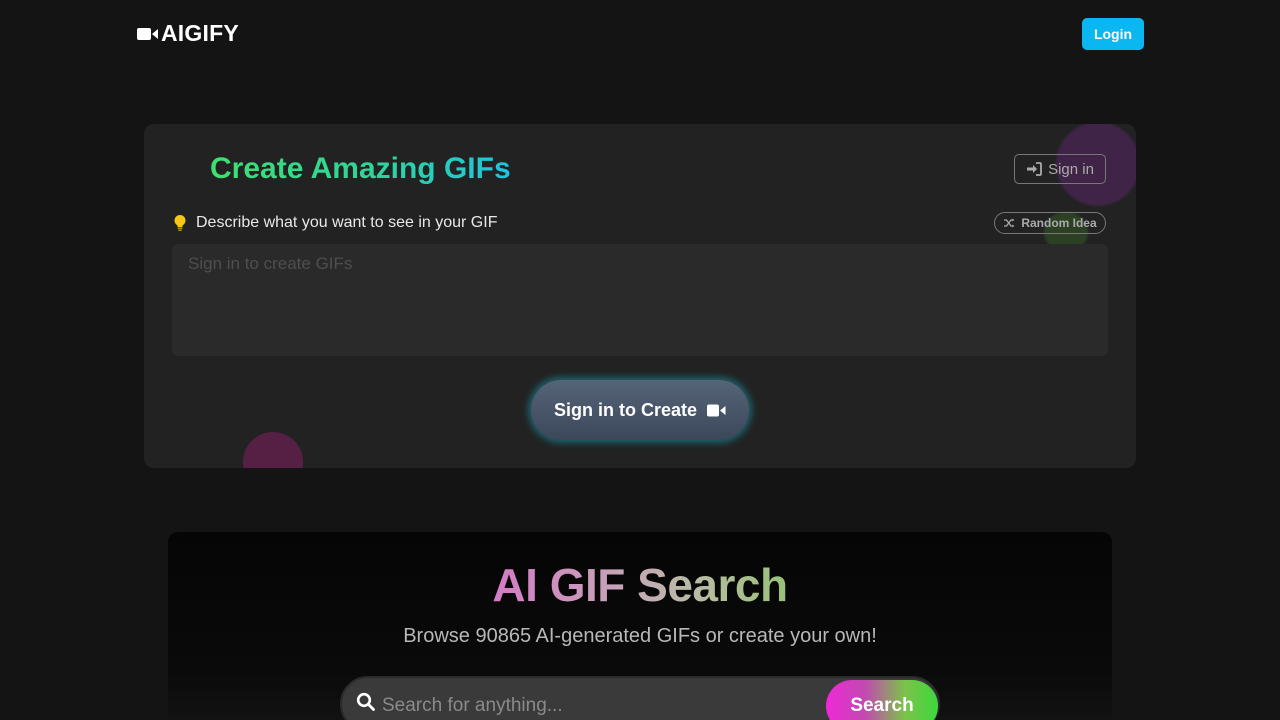 Image resolution: width=1280 pixels, height=720 pixels. What do you see at coordinates (200, 33) in the screenshot?
I see `logo-text: AIGIFY` at bounding box center [200, 33].